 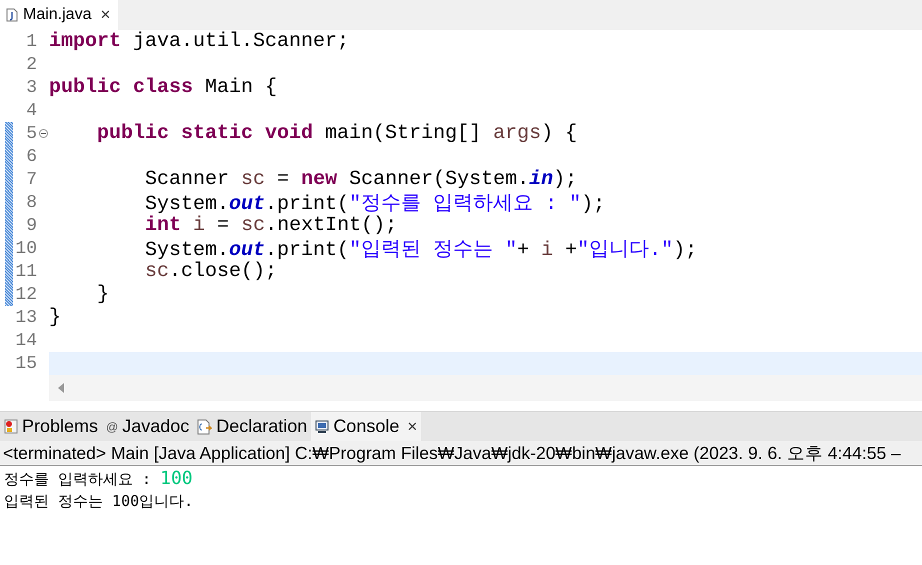 What do you see at coordinates (366, 426) in the screenshot?
I see `view-tab: Console ×` at bounding box center [366, 426].